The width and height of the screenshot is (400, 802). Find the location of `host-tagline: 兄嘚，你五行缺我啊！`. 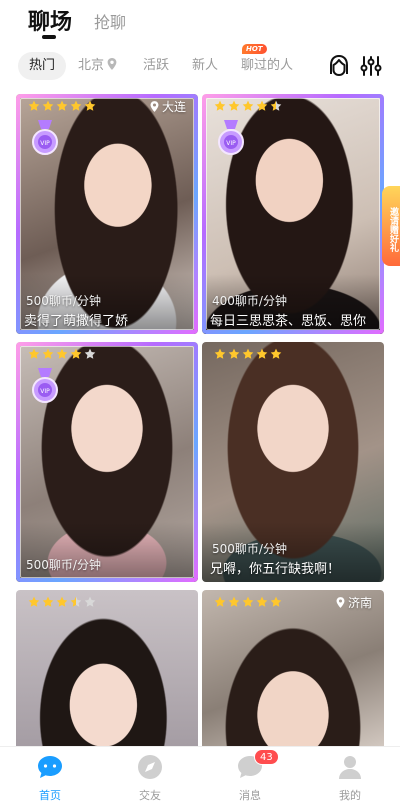

host-tagline: 兄嘚，你五行缺我啊！ is located at coordinates (275, 569).